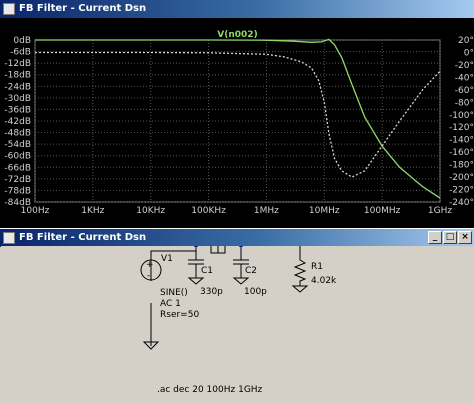  What do you see at coordinates (17, 134) in the screenshot?
I see `y-tick-label: -48dB` at bounding box center [17, 134].